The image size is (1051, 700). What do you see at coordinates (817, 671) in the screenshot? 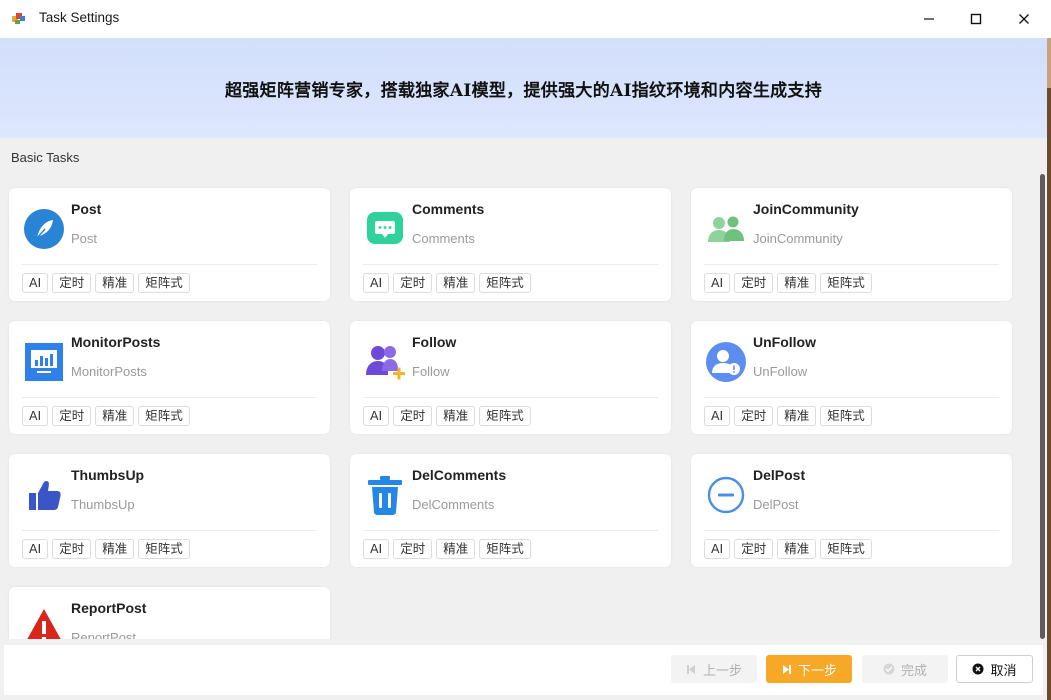
I see `next-label: 下一步` at bounding box center [817, 671].